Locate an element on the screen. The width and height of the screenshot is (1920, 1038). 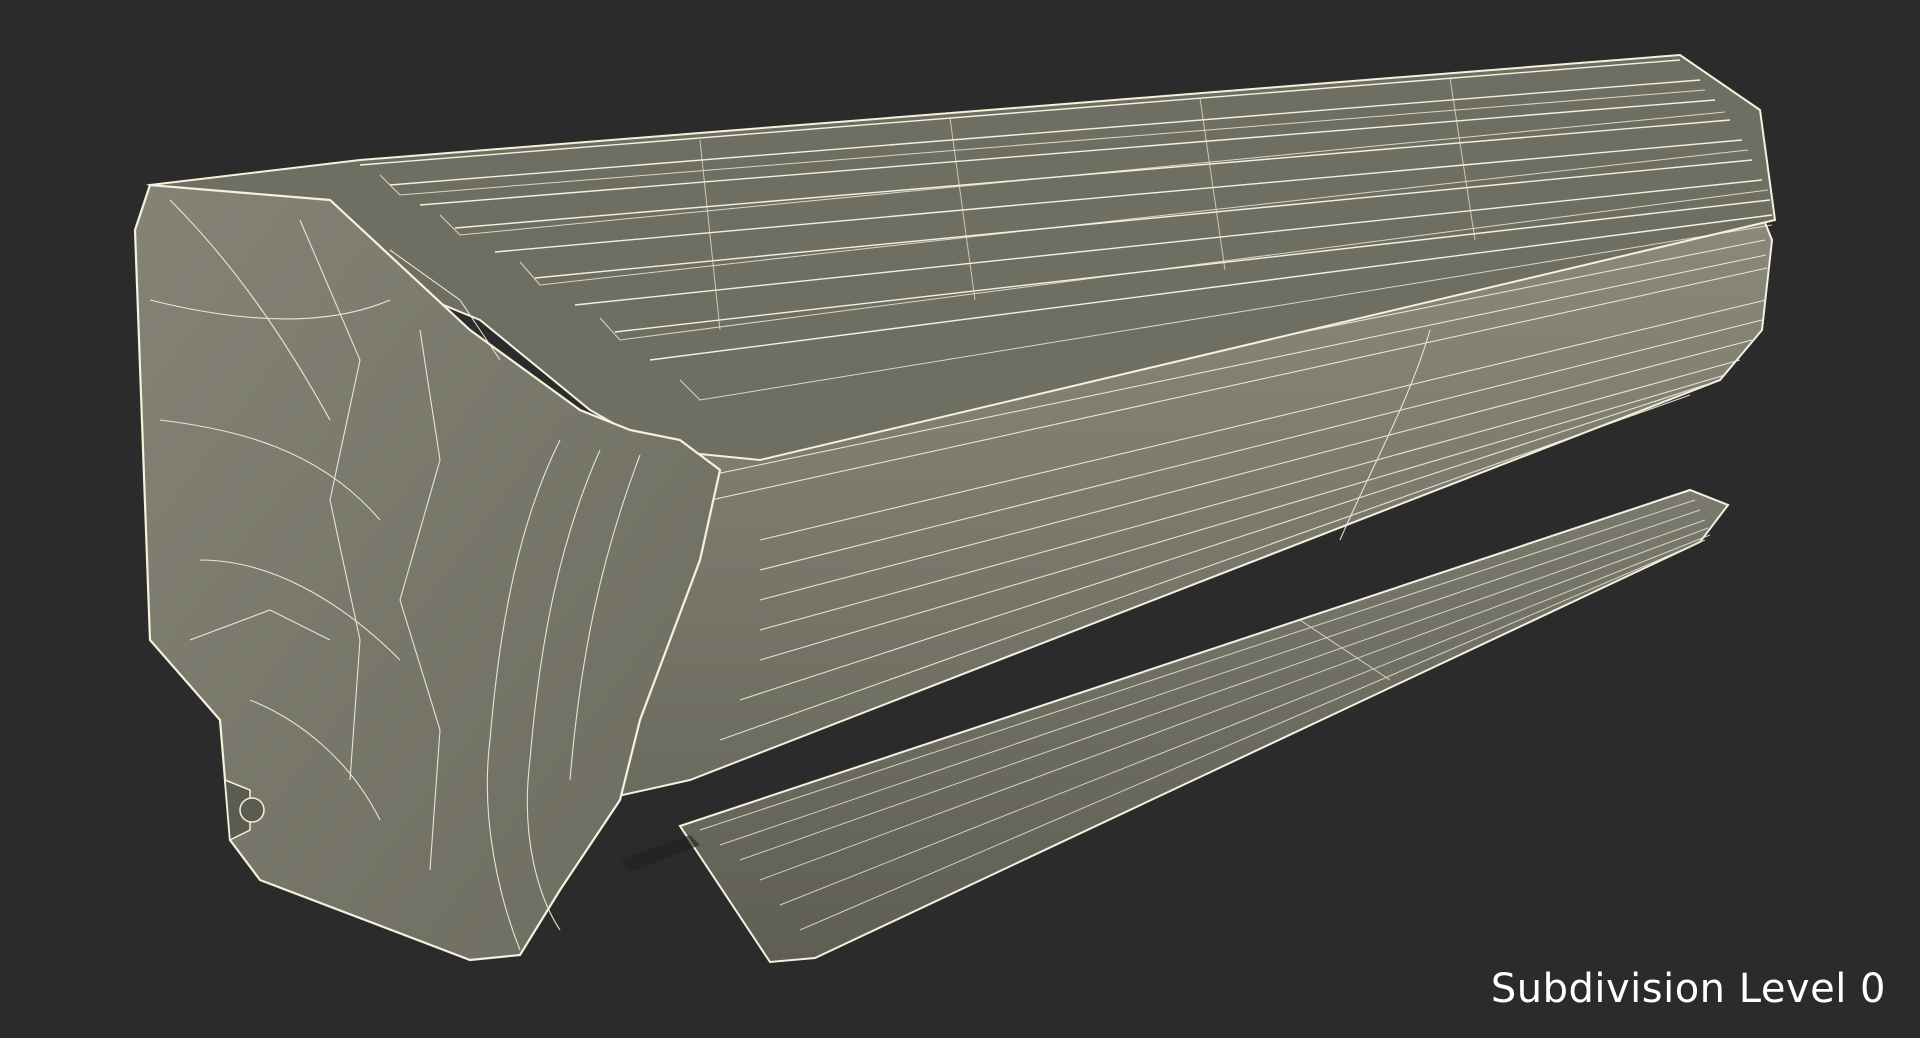
subdivision-caption: Subdivision Level 0 is located at coordinates (1688, 989).